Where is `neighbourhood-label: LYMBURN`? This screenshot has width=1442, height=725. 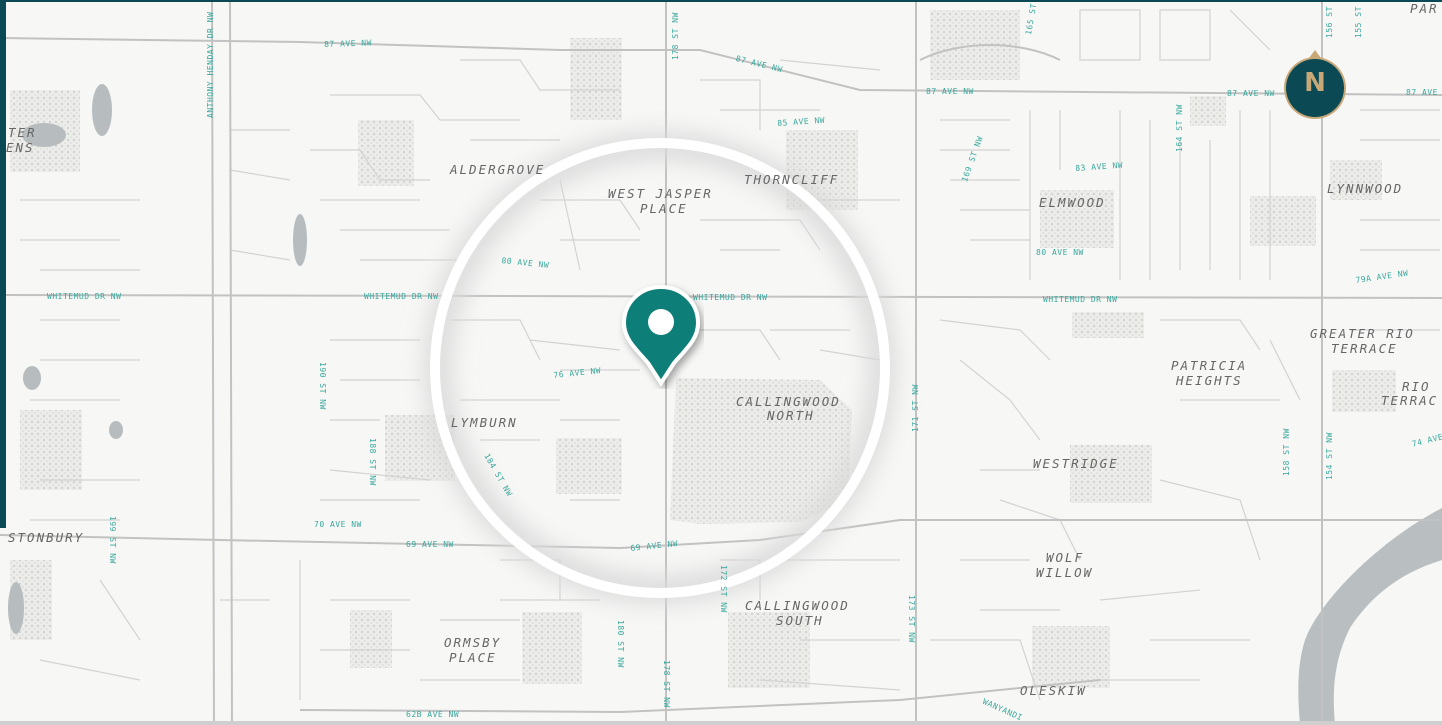
neighbourhood-label: LYMBURN is located at coordinates (484, 422).